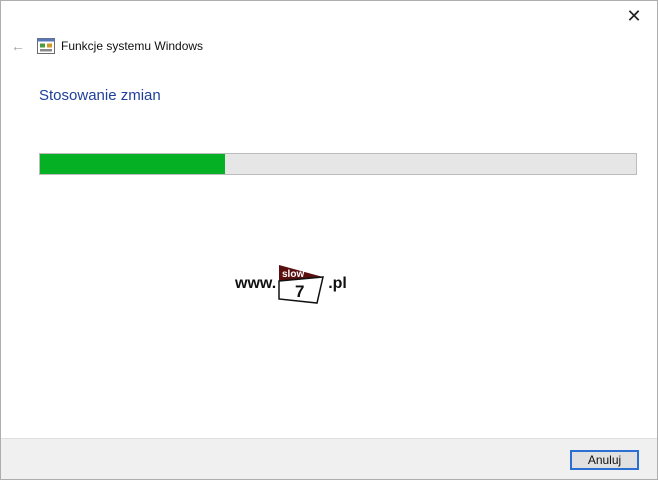  I want to click on footer: Anuluj, so click(329, 458).